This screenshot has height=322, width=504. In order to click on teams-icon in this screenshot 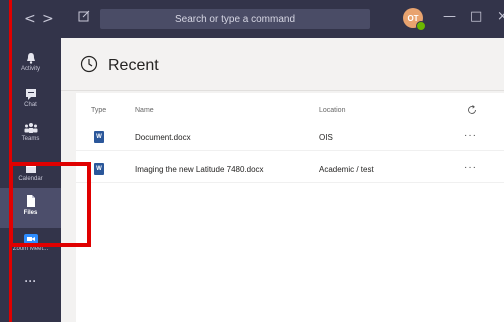, I will do `click(30, 128)`.